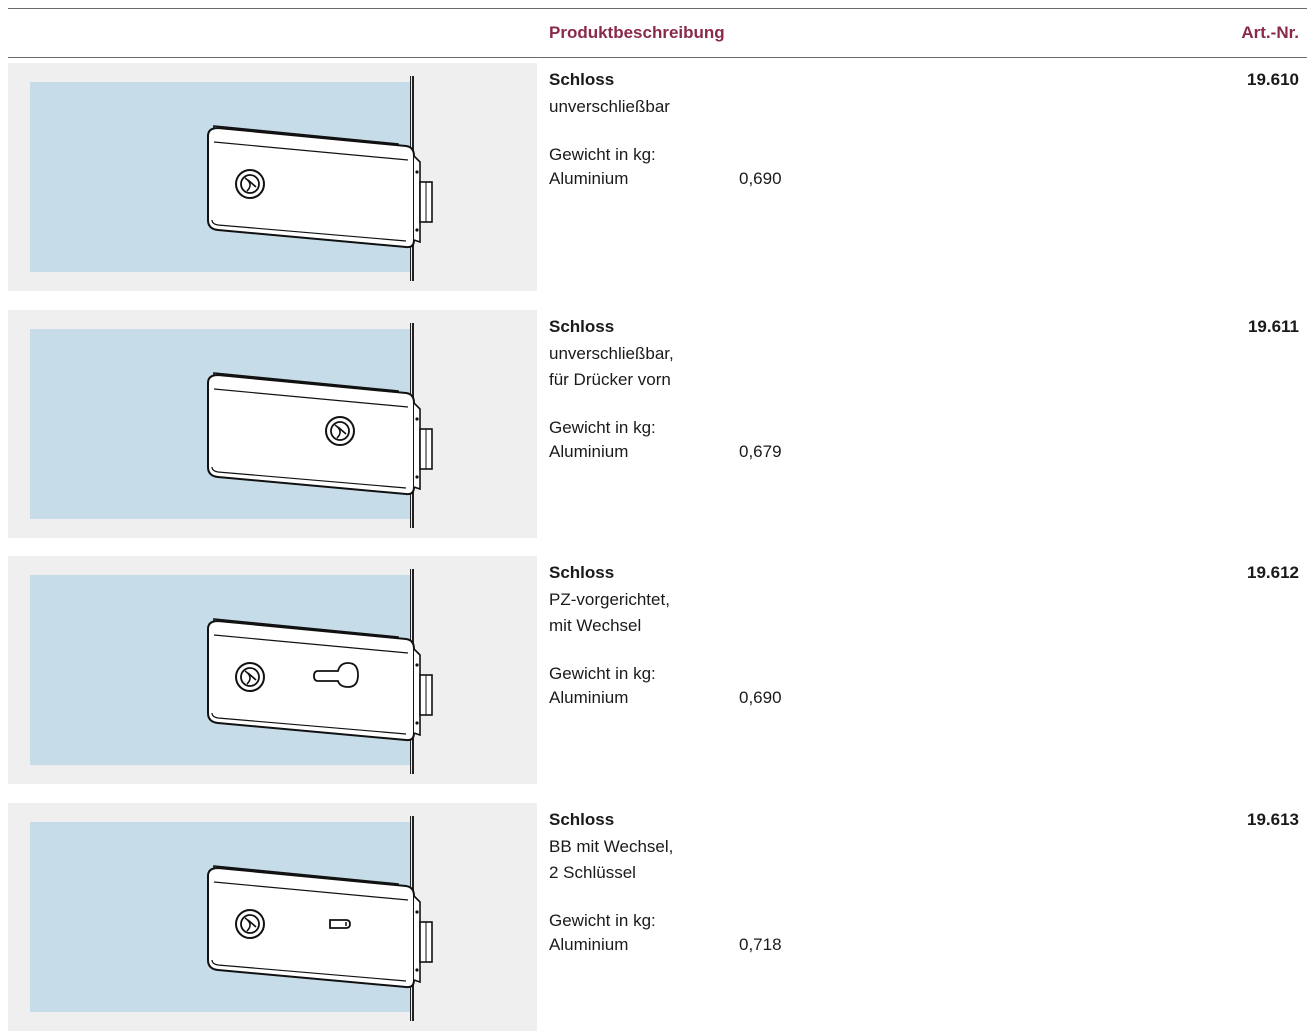  Describe the element at coordinates (760, 944) in the screenshot. I see `weight-value: 0,718` at that location.